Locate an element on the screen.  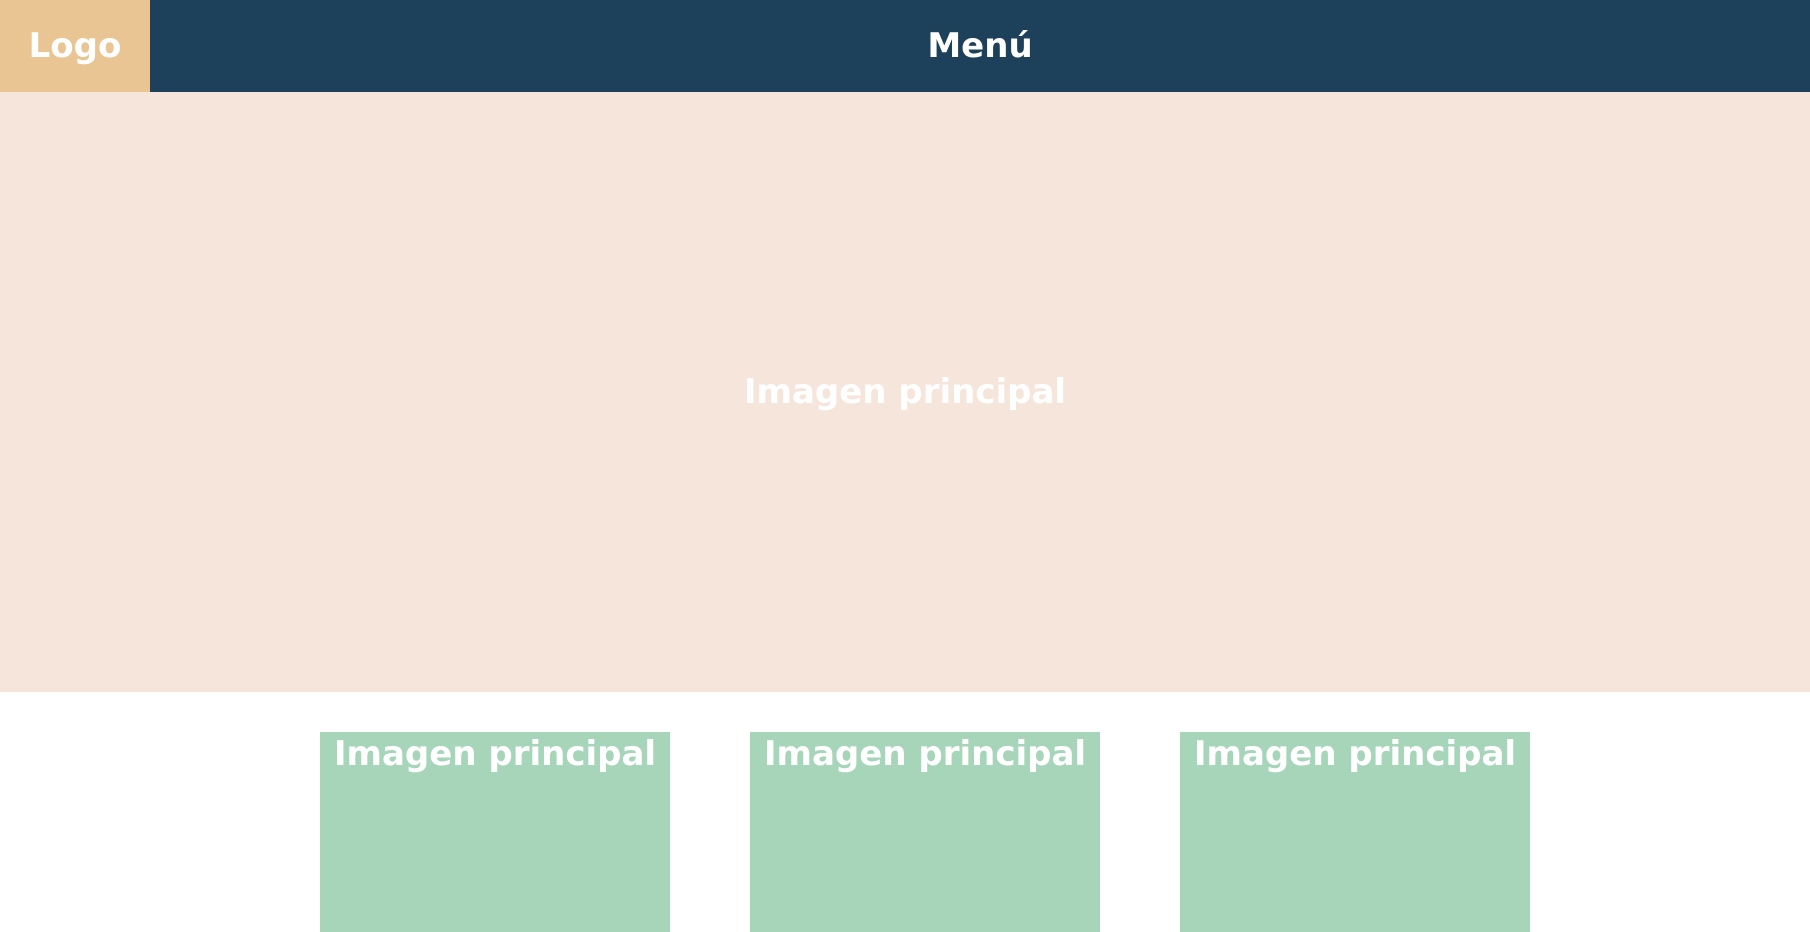
header: Logo Menú is located at coordinates (905, 46).